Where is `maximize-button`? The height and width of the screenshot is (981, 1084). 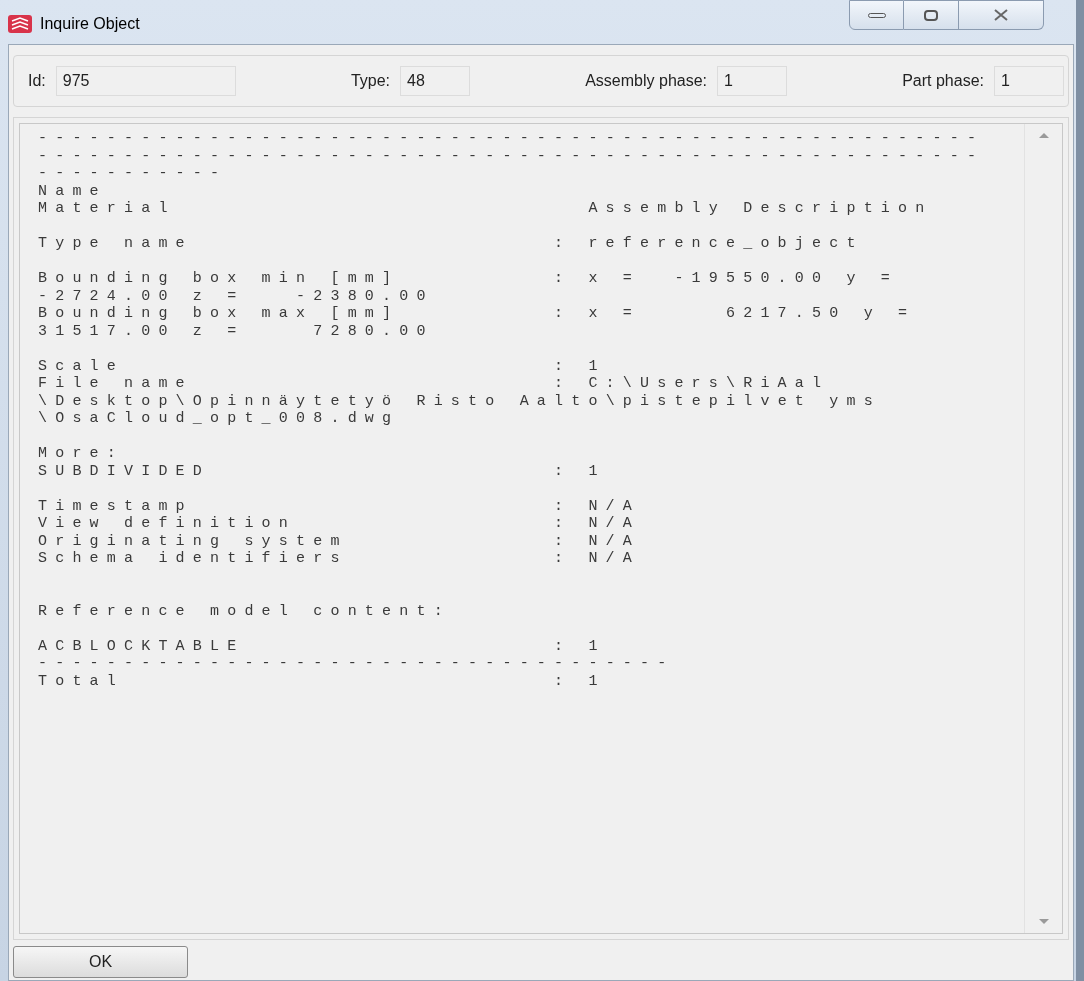 maximize-button is located at coordinates (931, 15).